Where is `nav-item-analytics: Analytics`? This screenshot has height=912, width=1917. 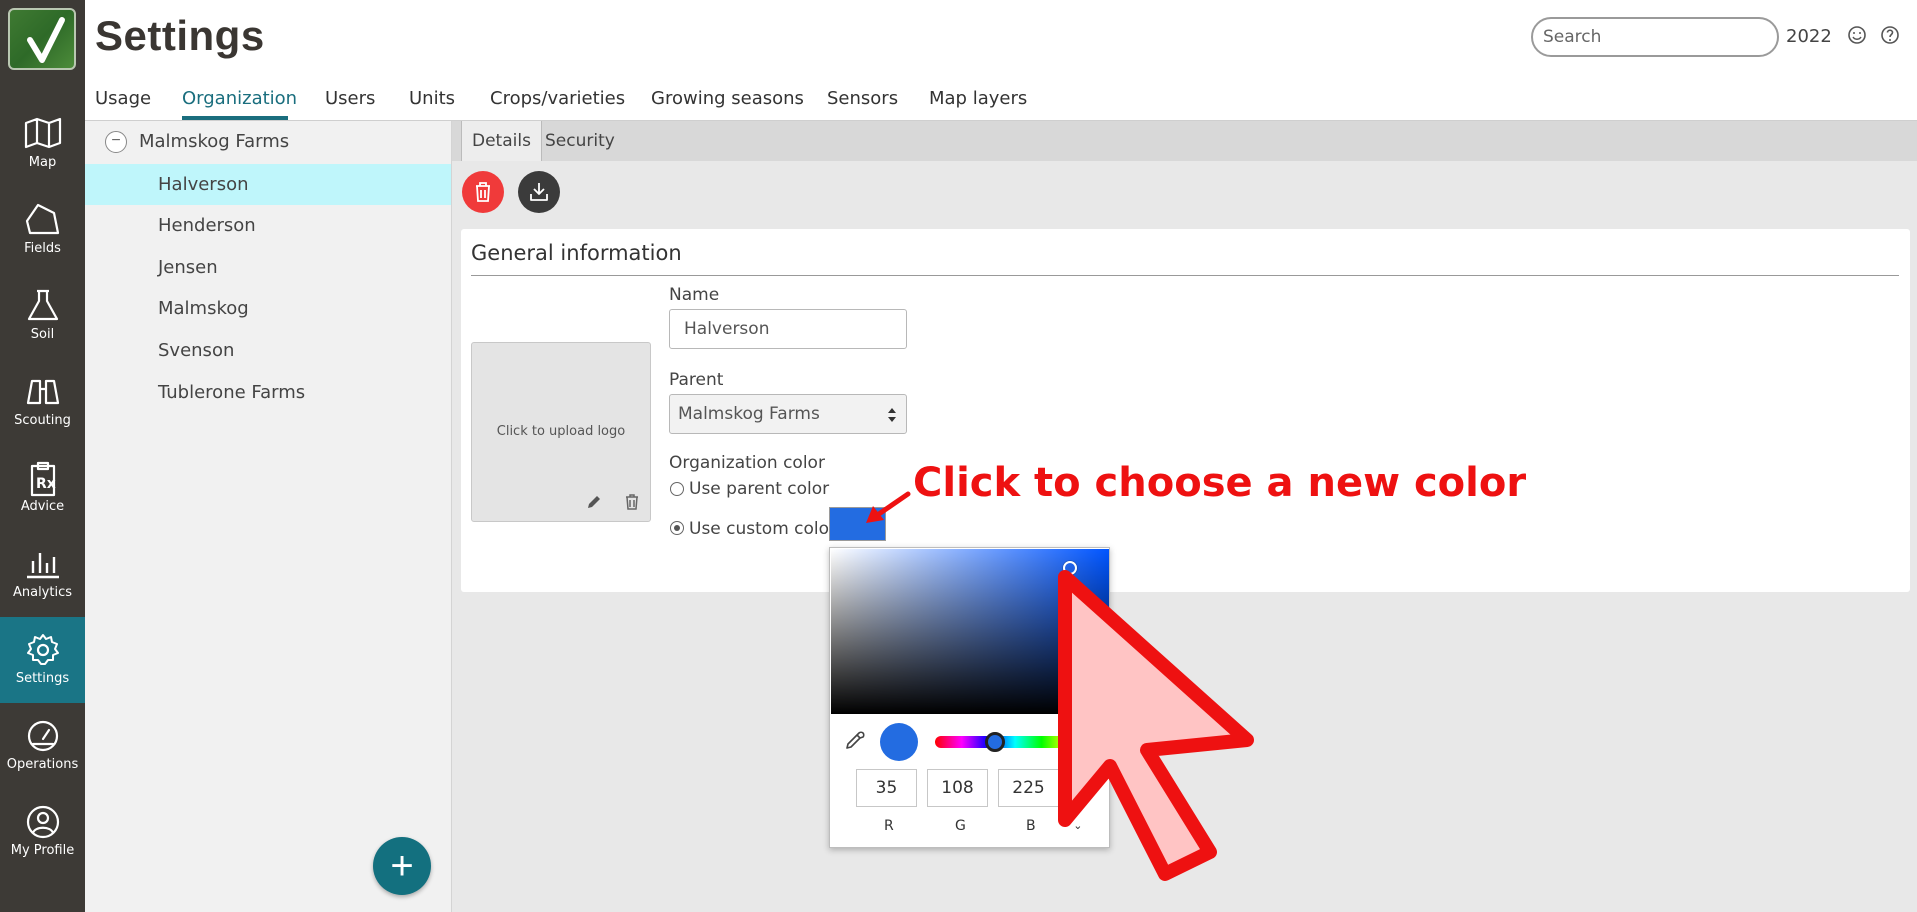
nav-item-analytics: Analytics is located at coordinates (42, 574).